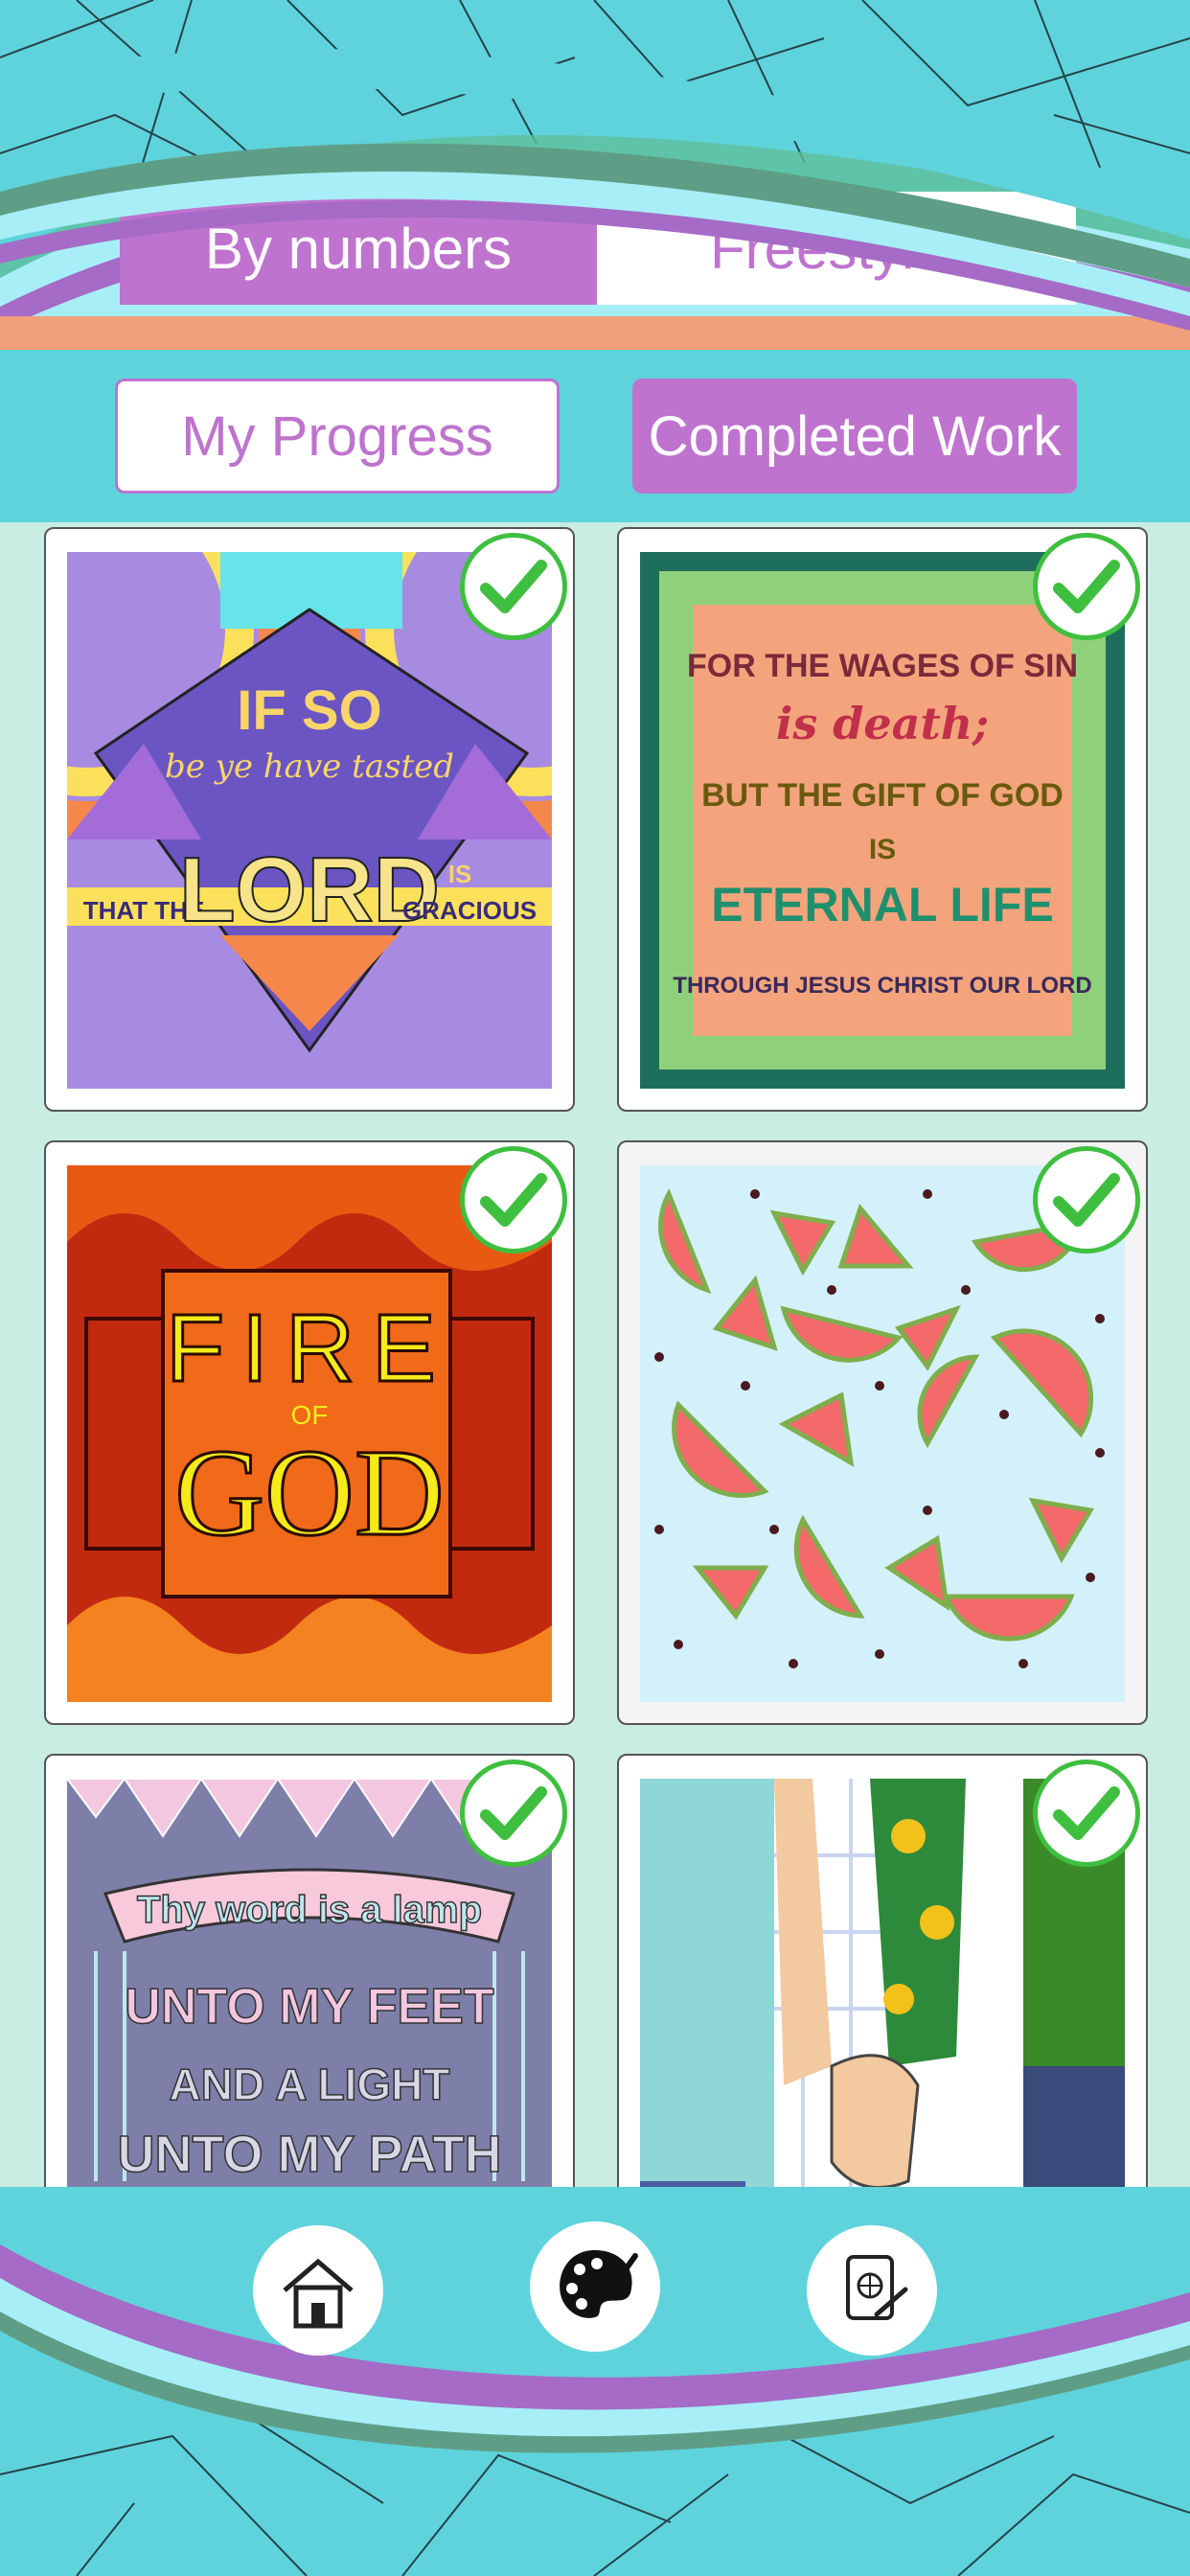 Image resolution: width=1190 pixels, height=2576 pixels. Describe the element at coordinates (310, 1910) in the screenshot. I see `art-text: Thy word is a lamp` at that location.